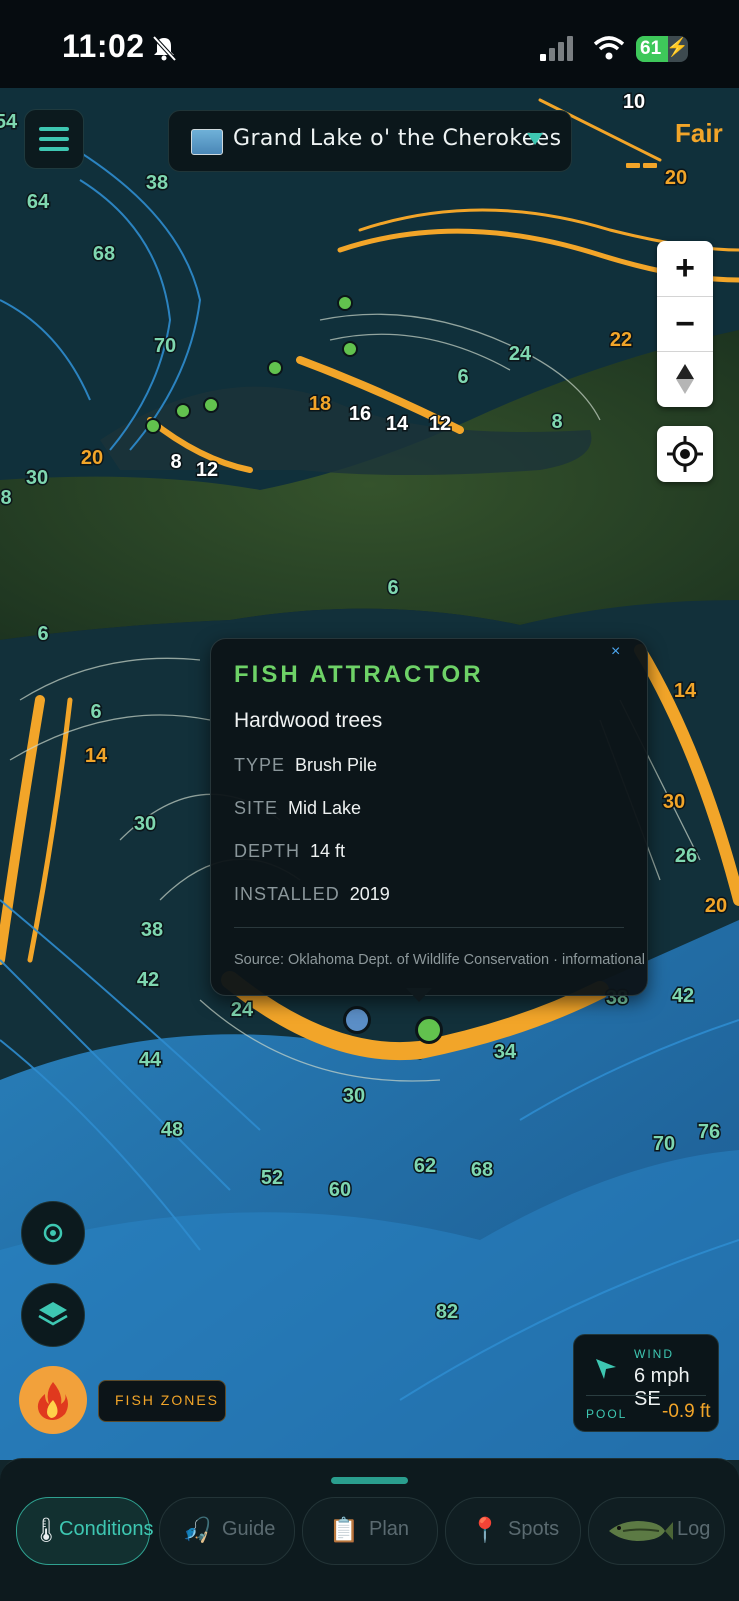 This screenshot has width=739, height=1601. What do you see at coordinates (556, 48) in the screenshot?
I see `cellular-signal-icon` at bounding box center [556, 48].